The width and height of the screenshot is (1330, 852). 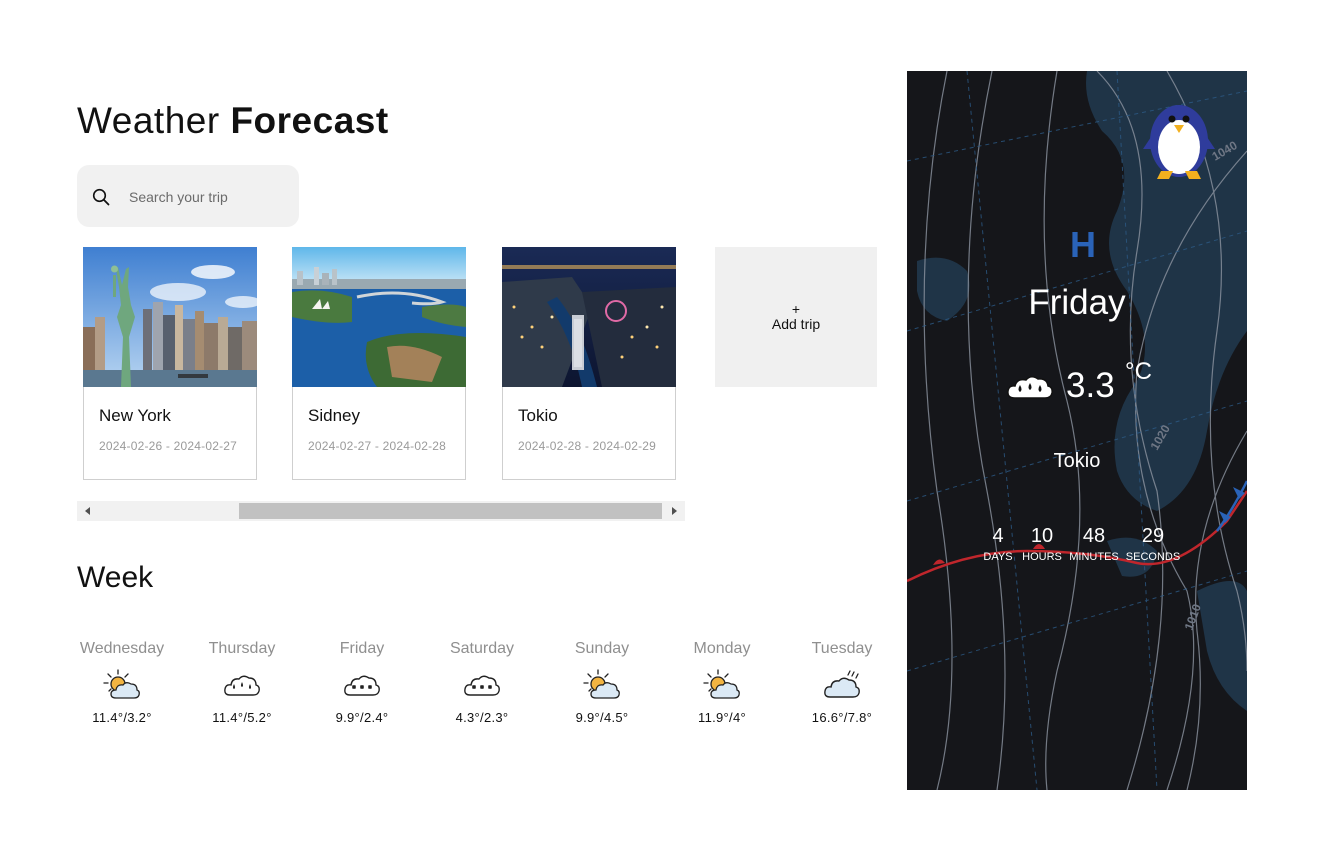 I want to click on countdown-label: SECONDS, so click(x=1153, y=557).